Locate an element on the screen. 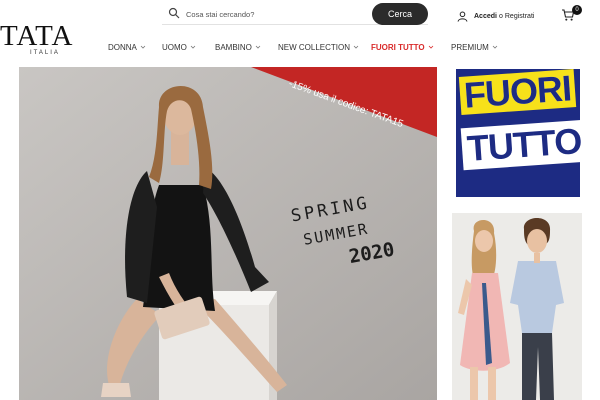 The height and width of the screenshot is (400, 600). fuori-tutto-line-1: FUORI is located at coordinates (517, 91).